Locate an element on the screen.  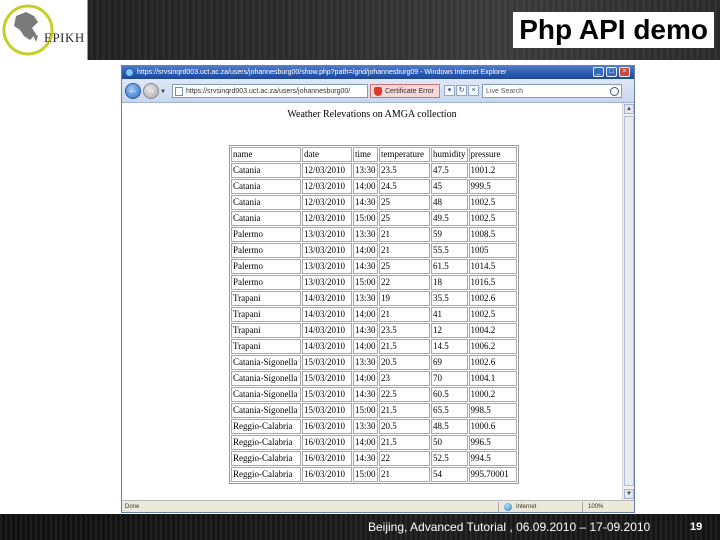
minimize-button: _ is located at coordinates (598, 72).